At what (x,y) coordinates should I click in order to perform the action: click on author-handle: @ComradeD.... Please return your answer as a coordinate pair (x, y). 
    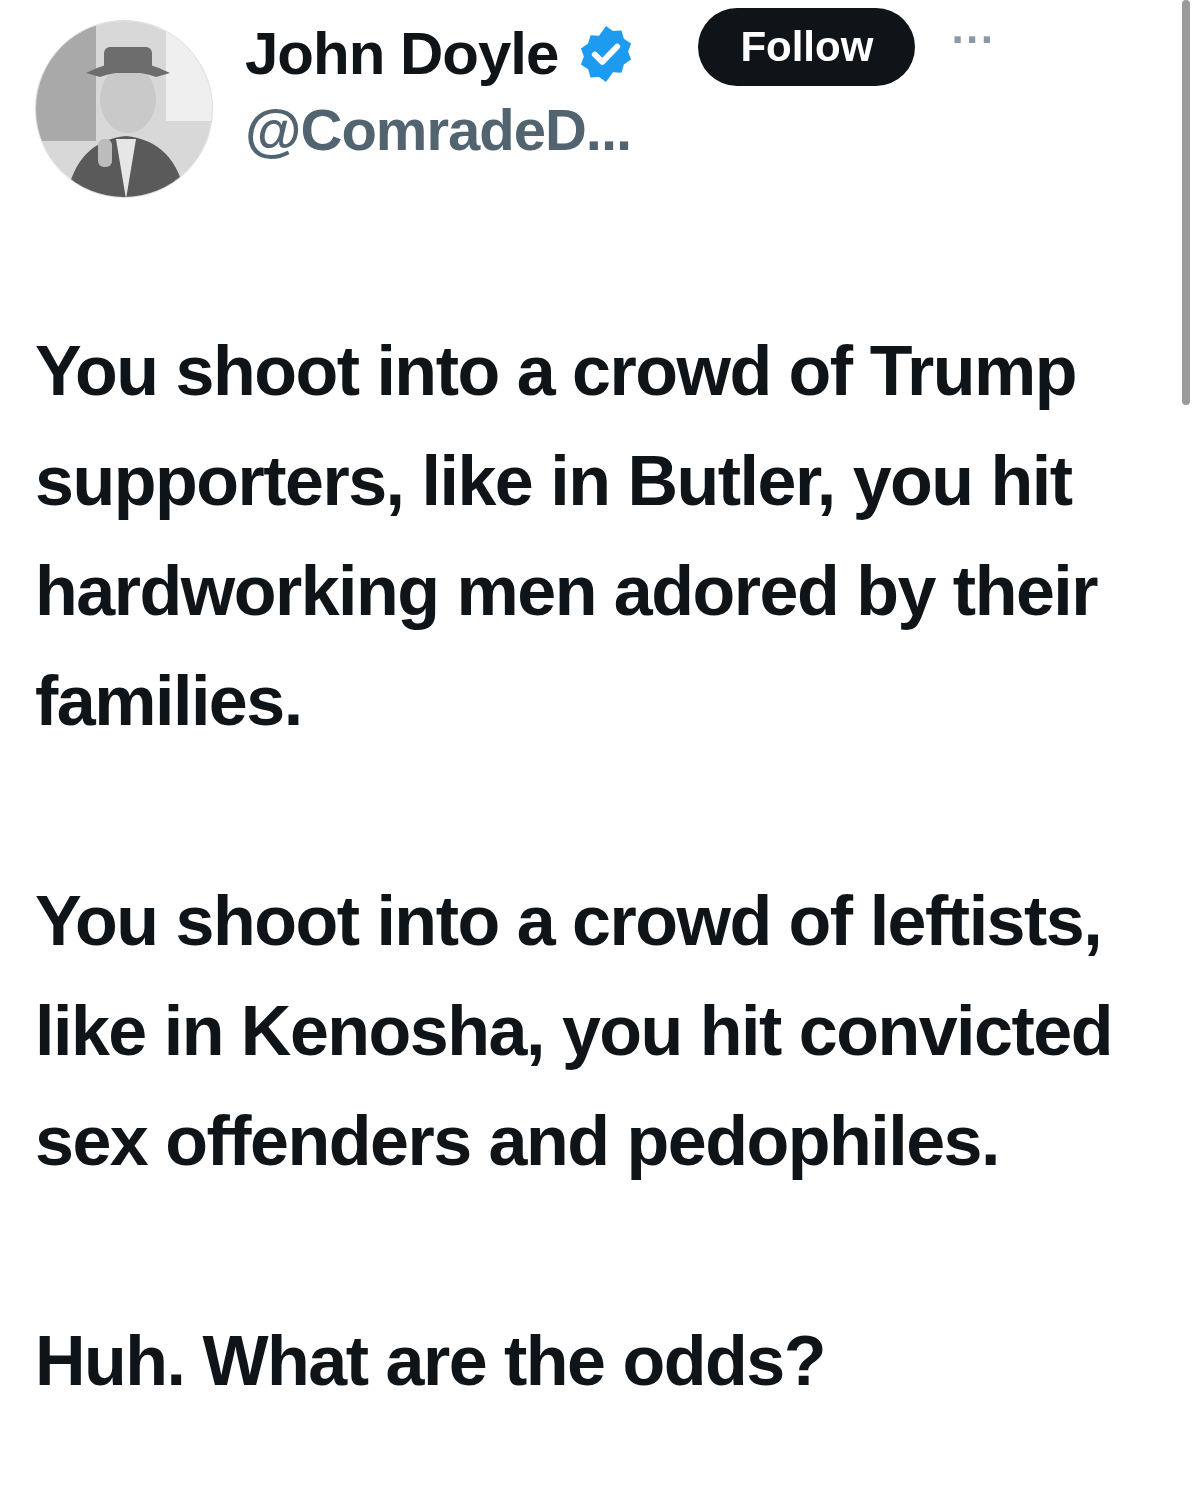
    Looking at the image, I should click on (442, 130).